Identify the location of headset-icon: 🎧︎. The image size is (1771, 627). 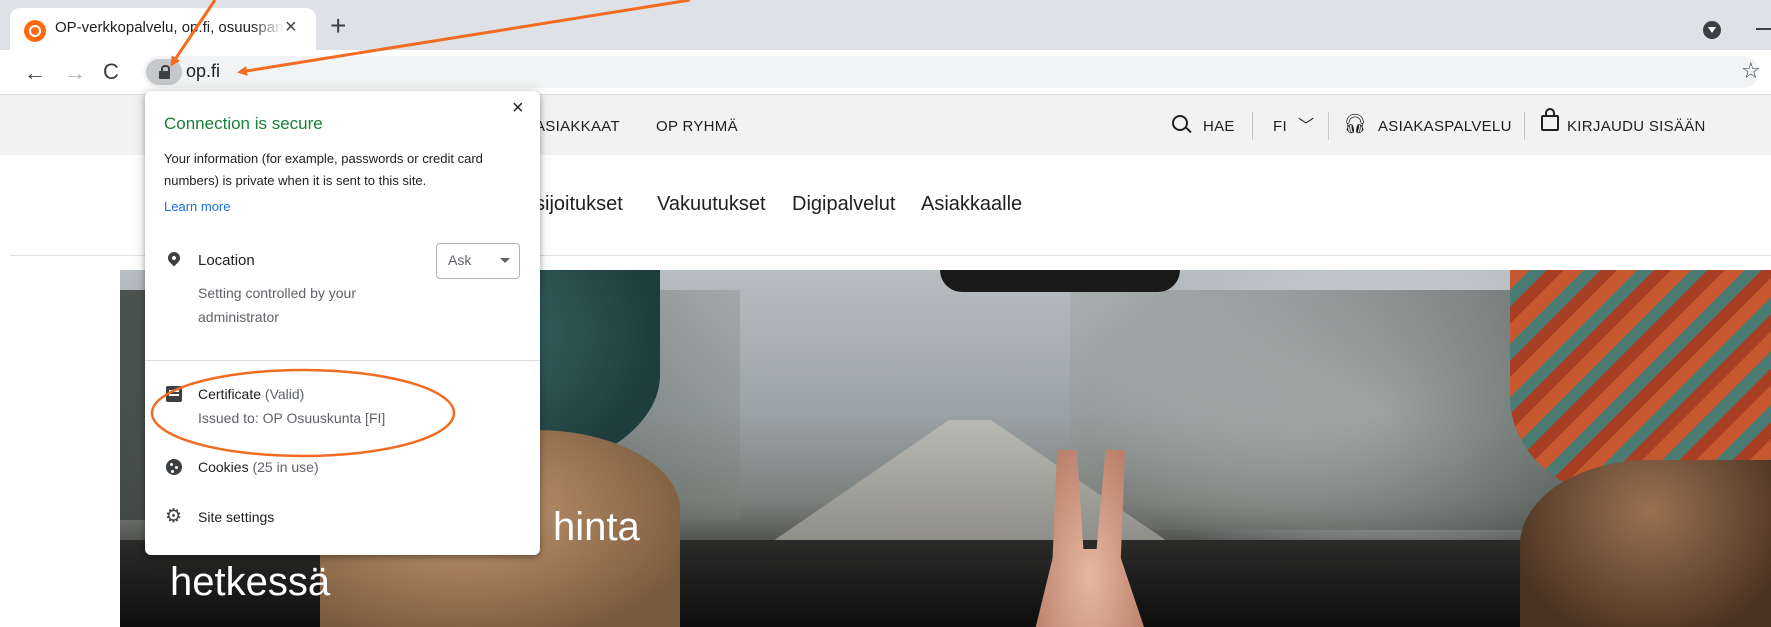
(1355, 124).